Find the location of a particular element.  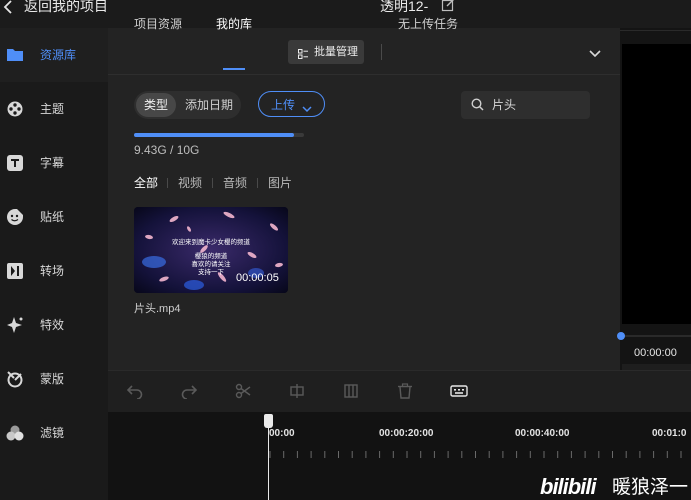

sidebar-item-theme: 主题 is located at coordinates (54, 109).